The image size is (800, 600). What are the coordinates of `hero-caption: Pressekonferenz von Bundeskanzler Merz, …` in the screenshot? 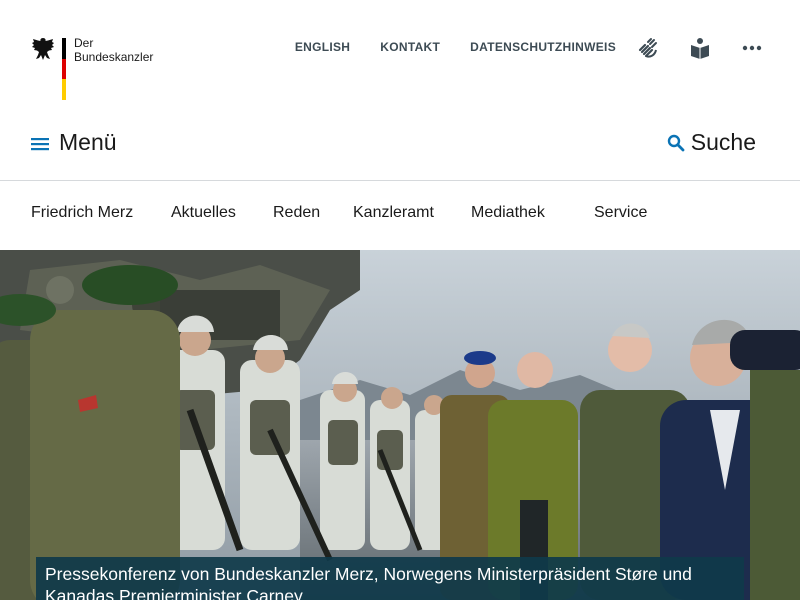 It's located at (390, 578).